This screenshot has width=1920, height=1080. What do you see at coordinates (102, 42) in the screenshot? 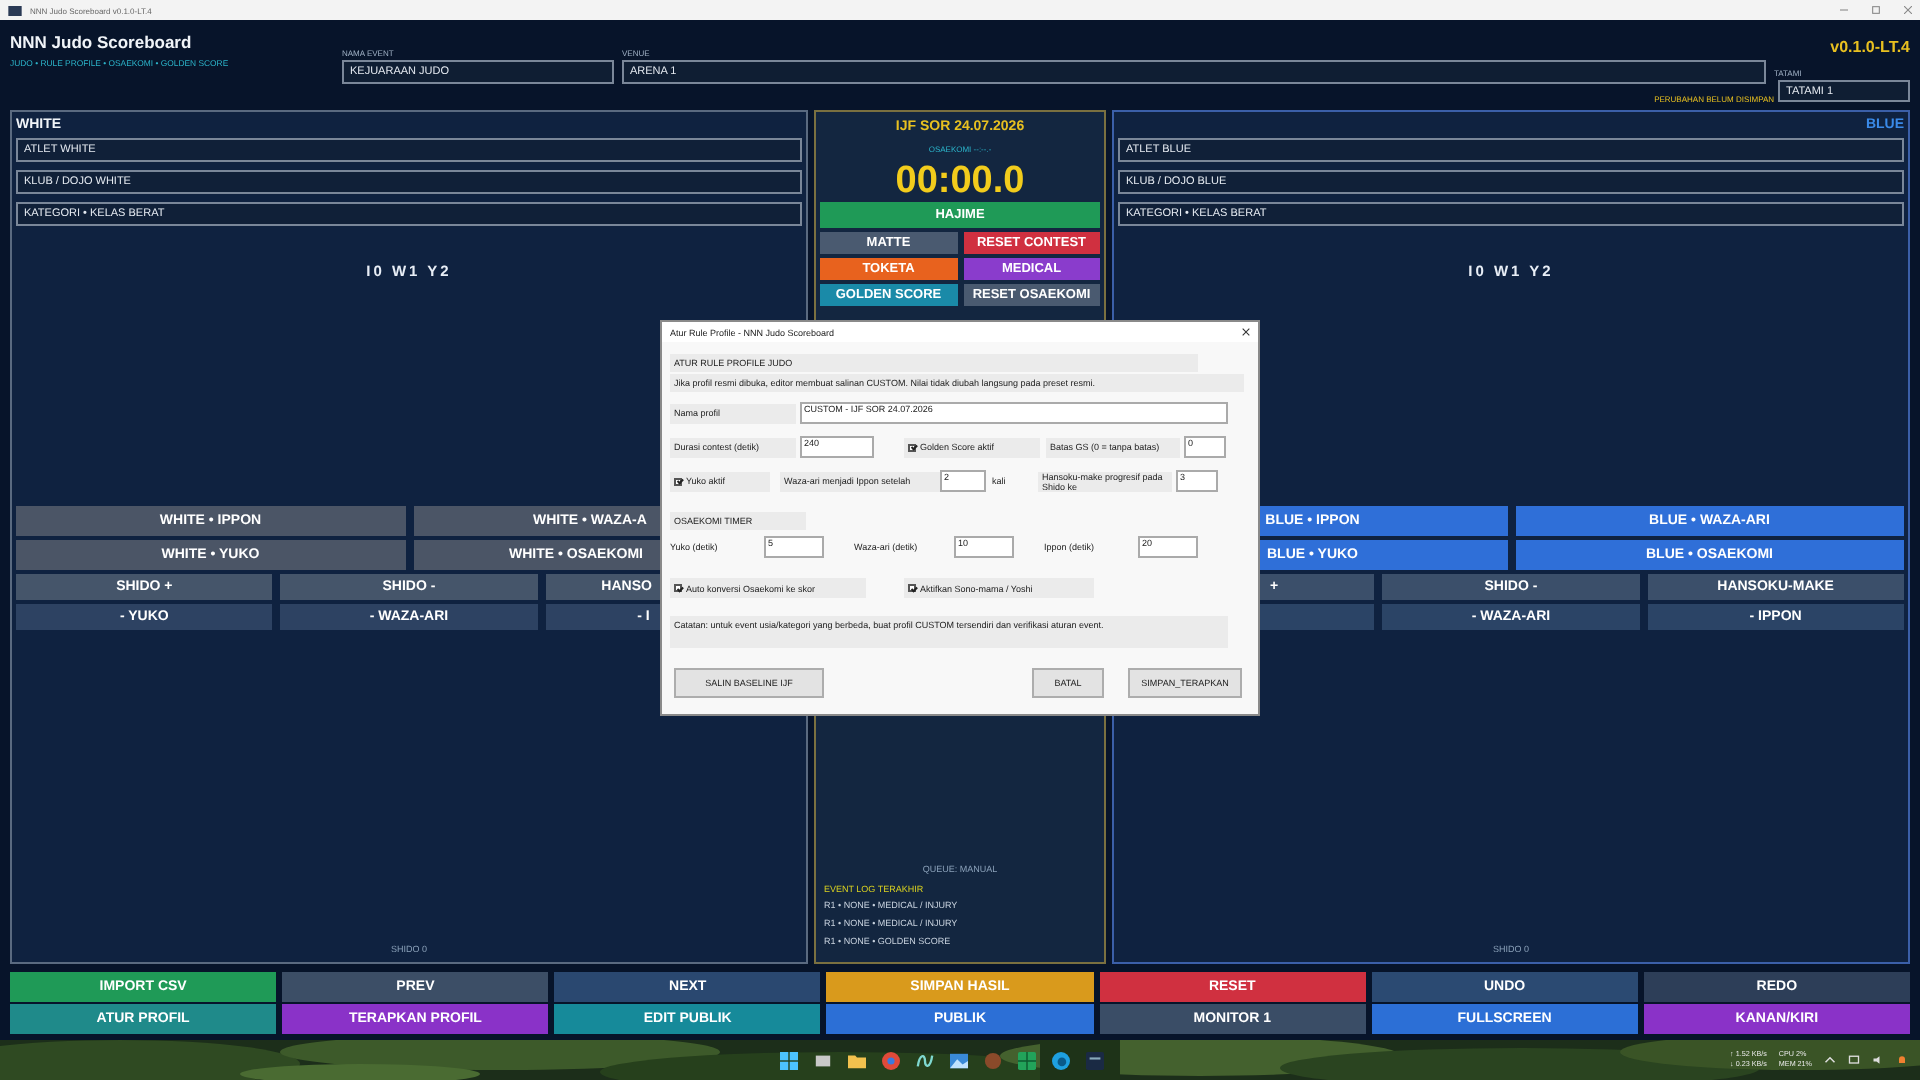
I see `app-title: NNN Judo Scoreboard` at bounding box center [102, 42].